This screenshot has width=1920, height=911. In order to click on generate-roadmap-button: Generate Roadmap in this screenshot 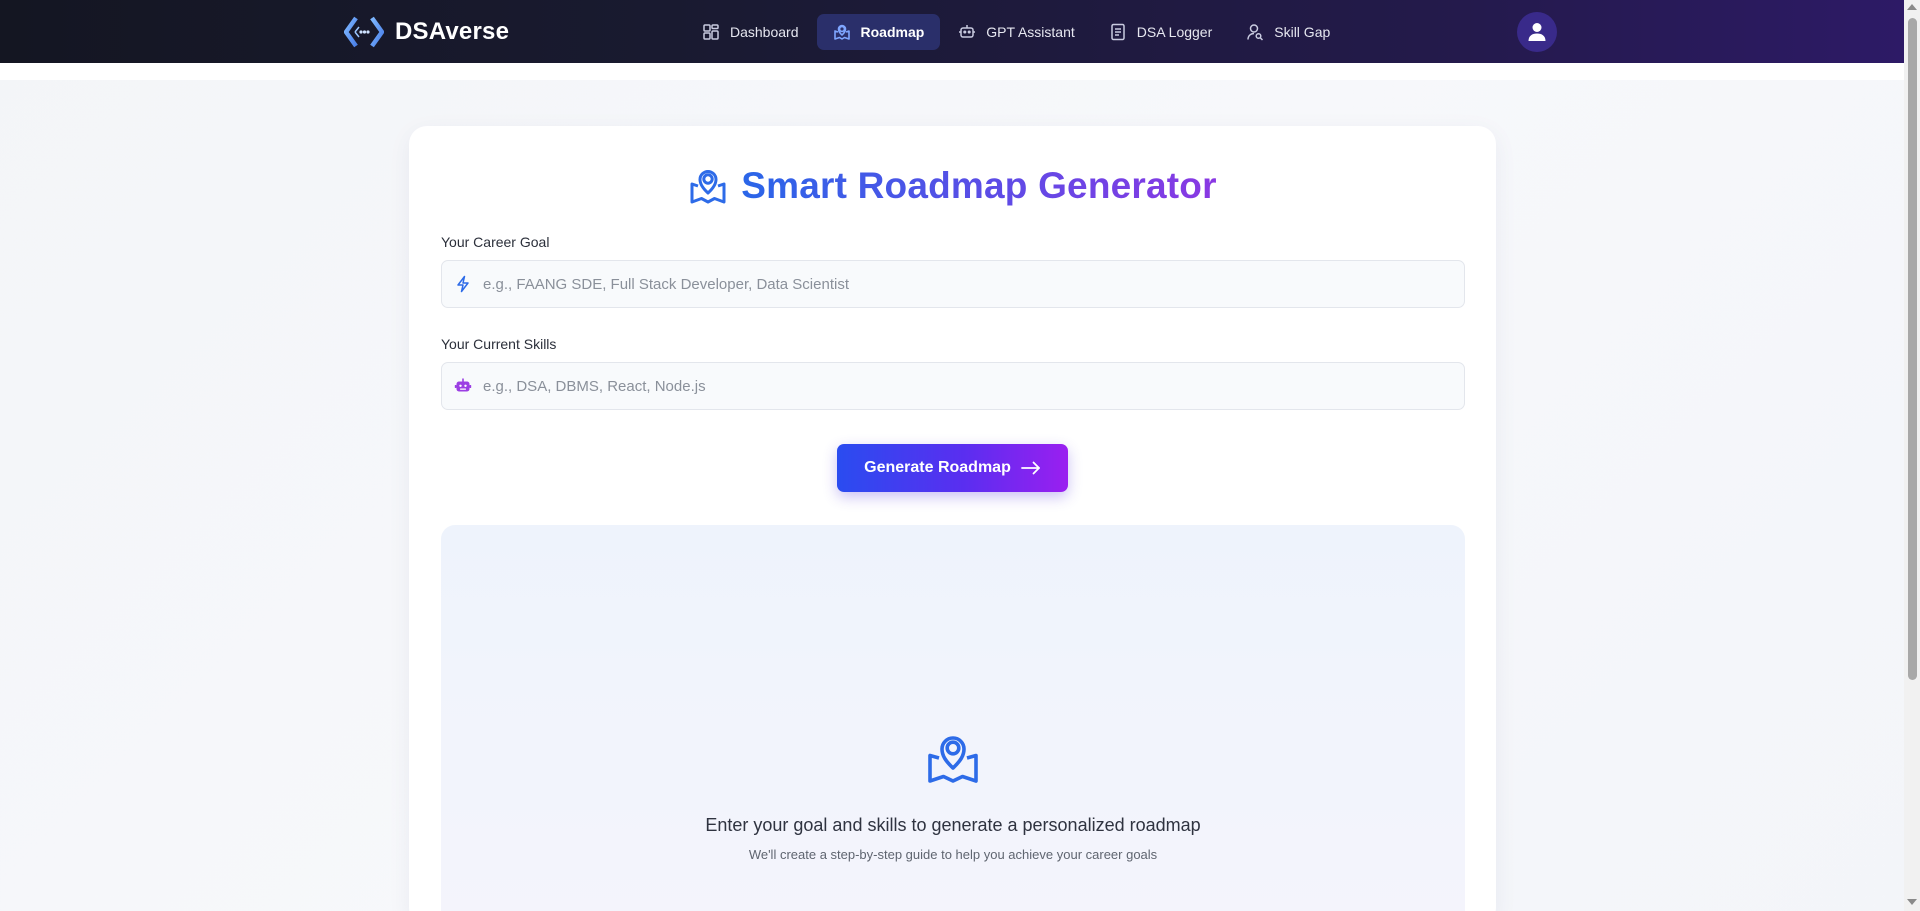, I will do `click(952, 468)`.